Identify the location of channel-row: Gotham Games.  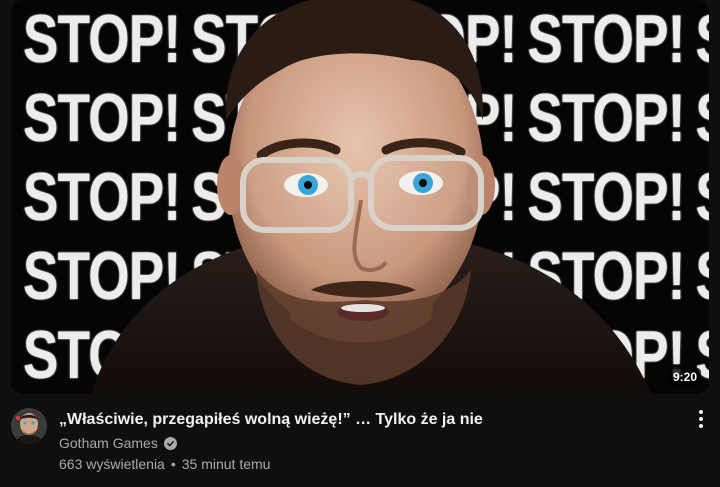
(118, 443).